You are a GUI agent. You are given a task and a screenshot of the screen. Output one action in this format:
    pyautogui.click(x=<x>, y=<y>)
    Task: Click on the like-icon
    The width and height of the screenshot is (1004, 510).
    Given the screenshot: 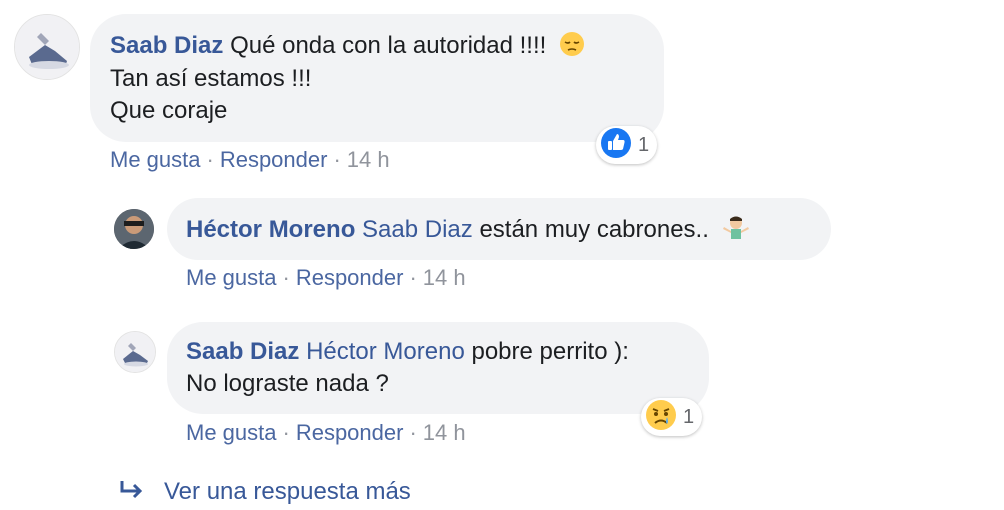 What is the action you would take?
    pyautogui.click(x=616, y=145)
    